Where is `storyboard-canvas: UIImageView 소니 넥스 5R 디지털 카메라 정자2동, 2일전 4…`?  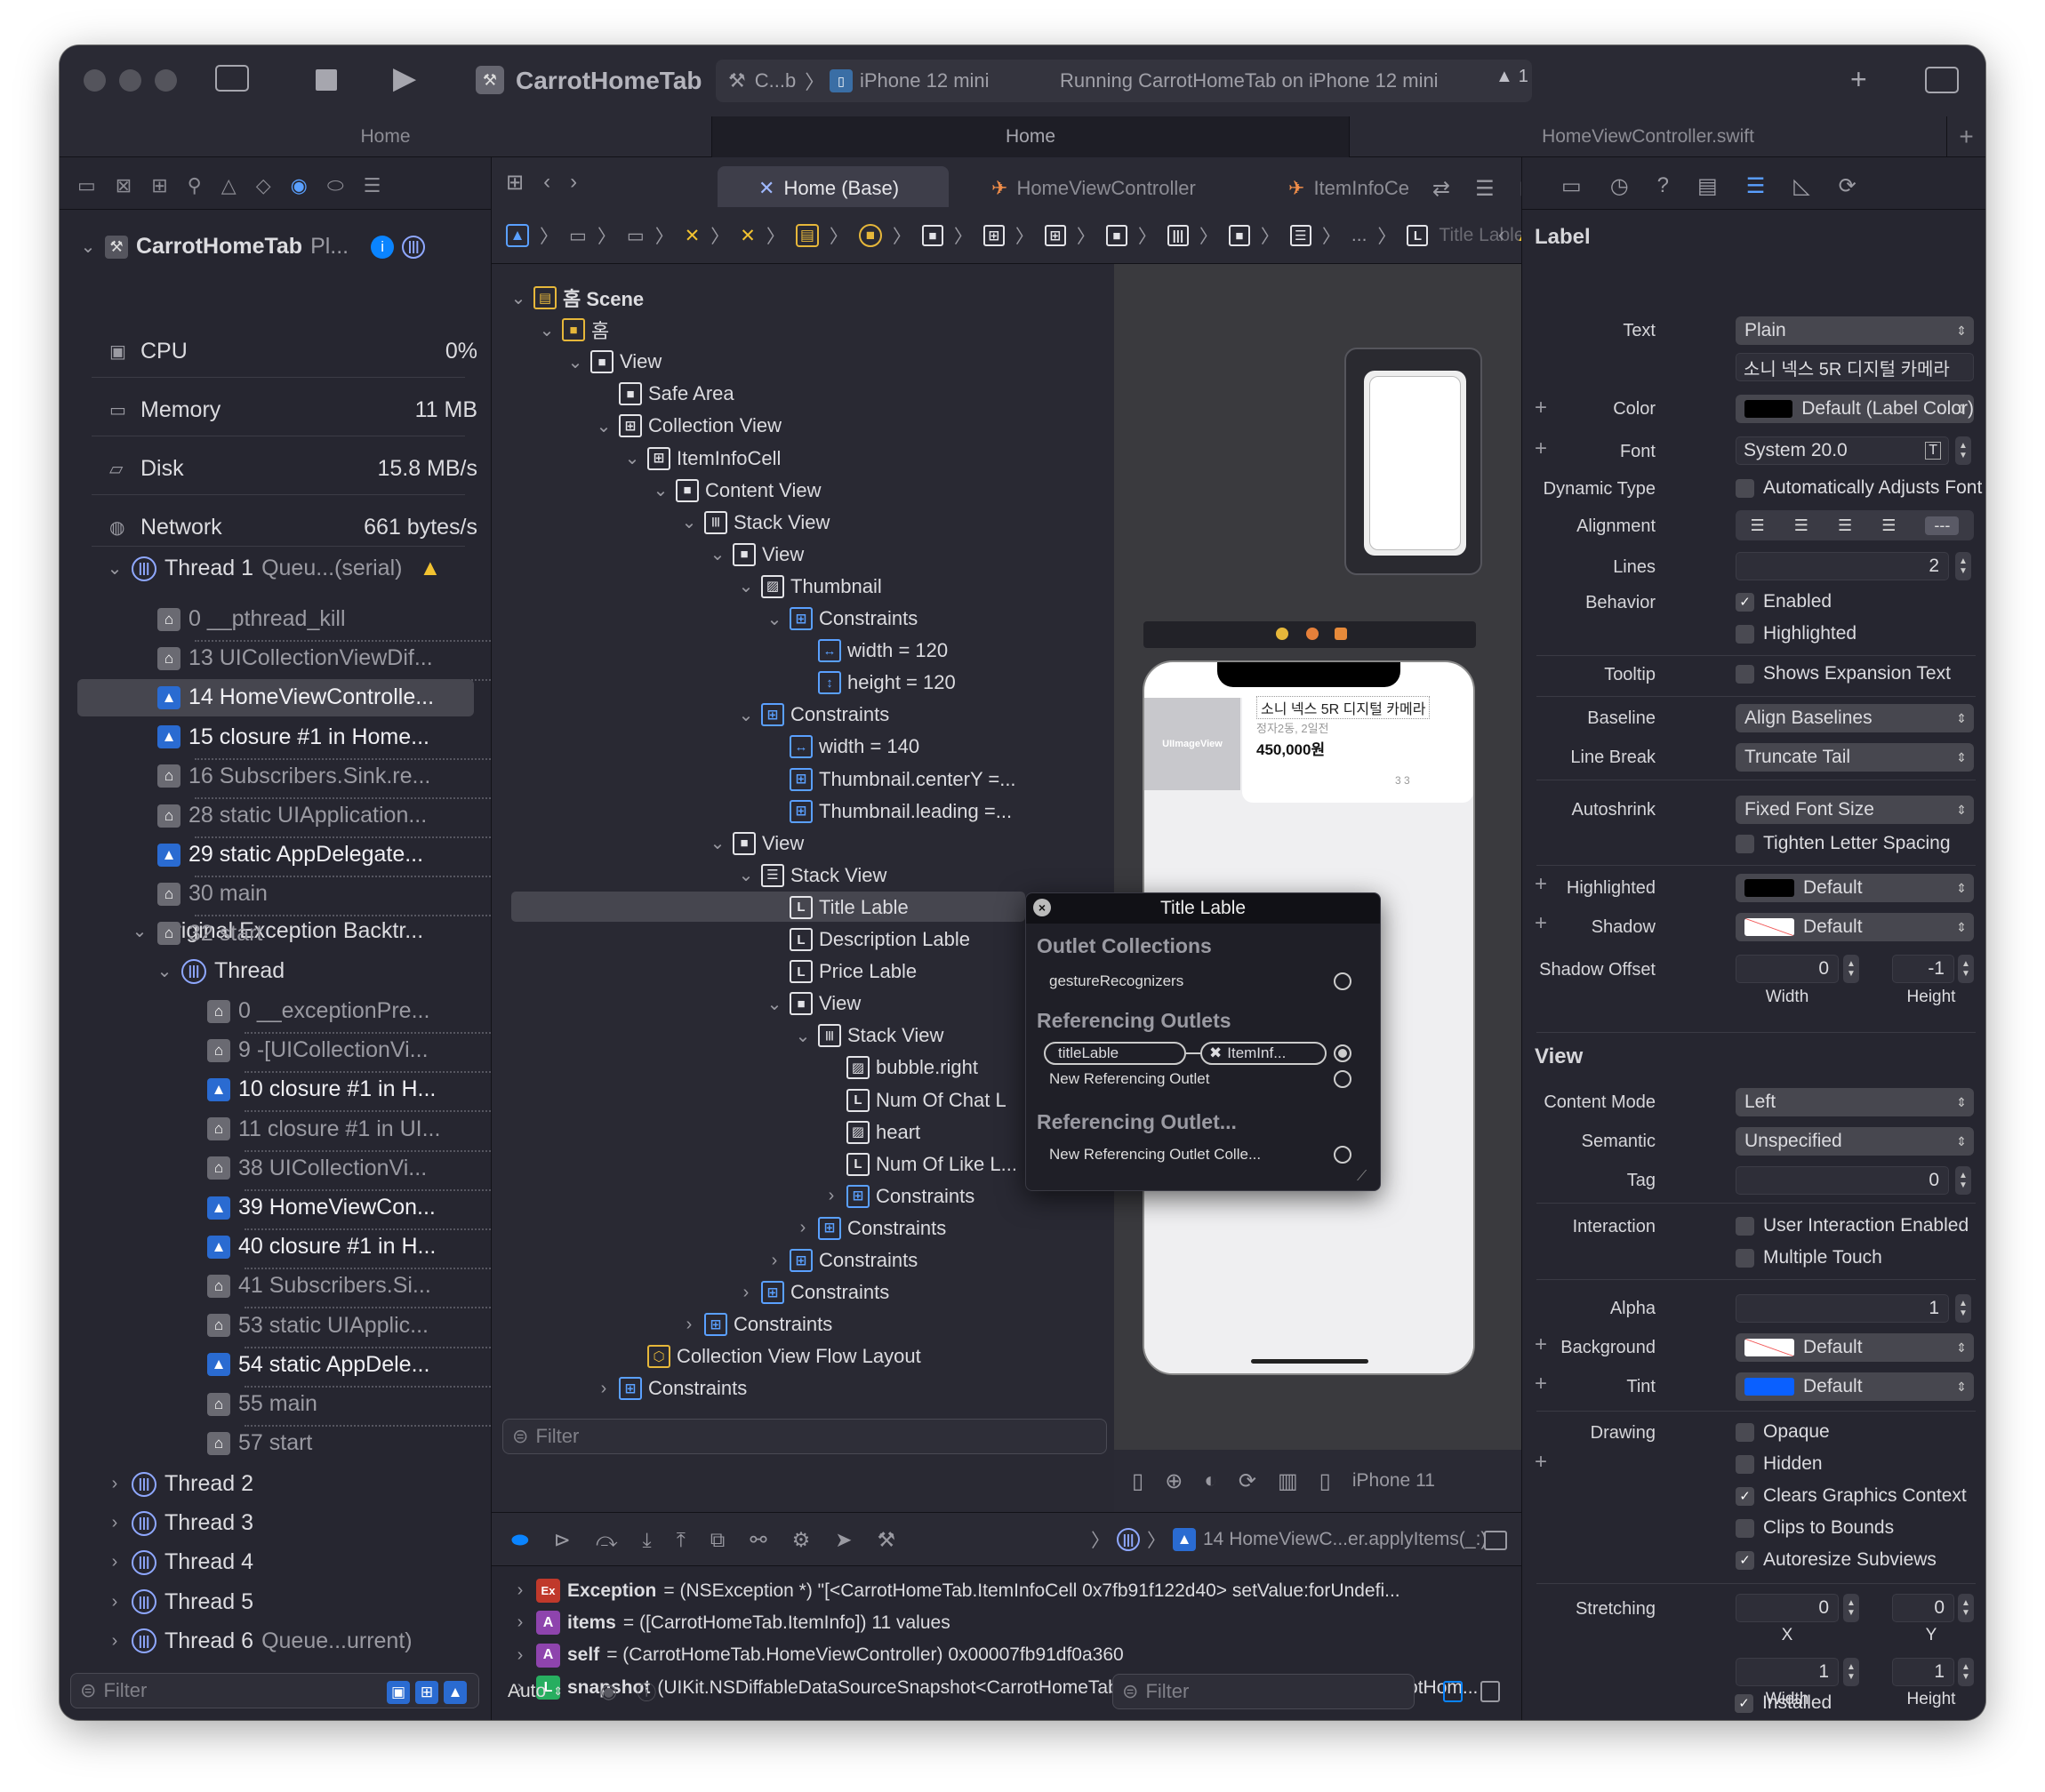 storyboard-canvas: UIImageView 소니 넥스 5R 디지털 카메라 정자2동, 2일전 4… is located at coordinates (1317, 888).